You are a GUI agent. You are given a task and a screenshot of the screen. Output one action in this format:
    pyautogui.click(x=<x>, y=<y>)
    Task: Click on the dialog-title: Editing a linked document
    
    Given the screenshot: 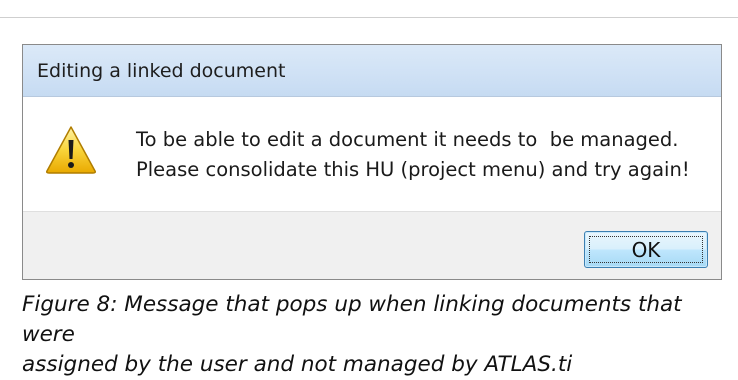 What is the action you would take?
    pyautogui.click(x=161, y=71)
    